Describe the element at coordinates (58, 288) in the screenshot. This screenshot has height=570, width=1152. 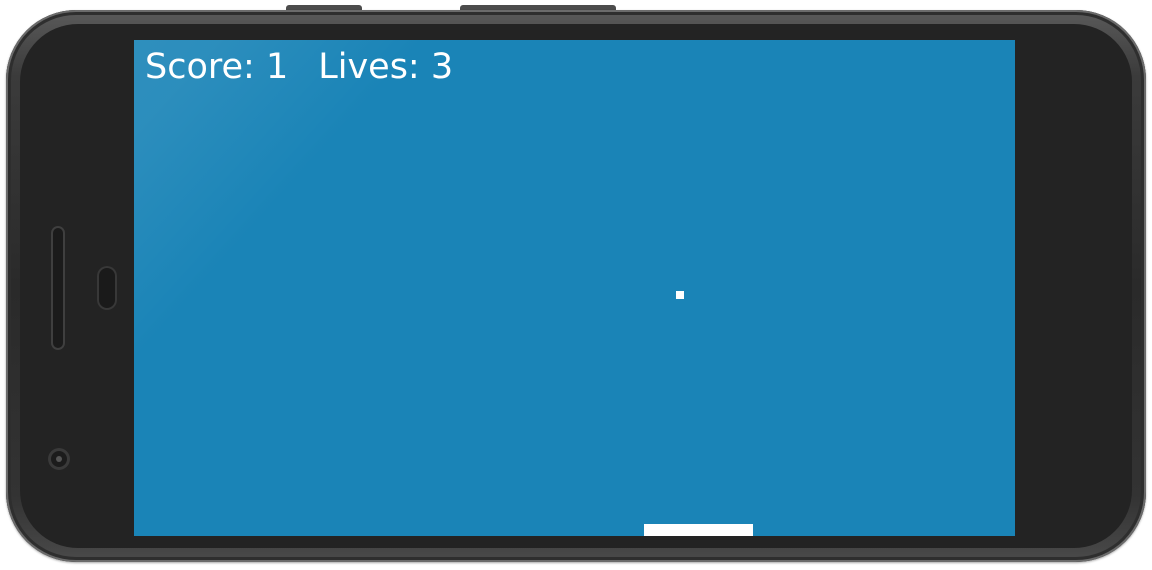
I see `speaker-grille` at that location.